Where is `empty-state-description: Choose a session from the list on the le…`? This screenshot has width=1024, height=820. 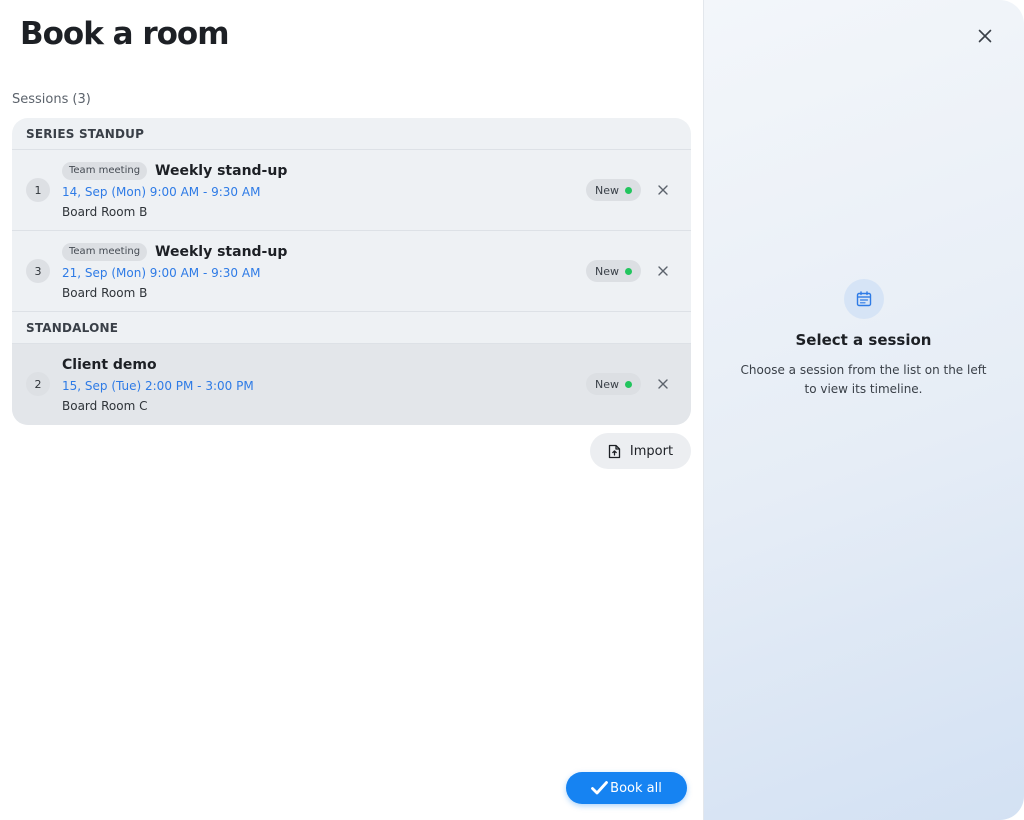
empty-state-description: Choose a session from the list on the le… is located at coordinates (863, 379).